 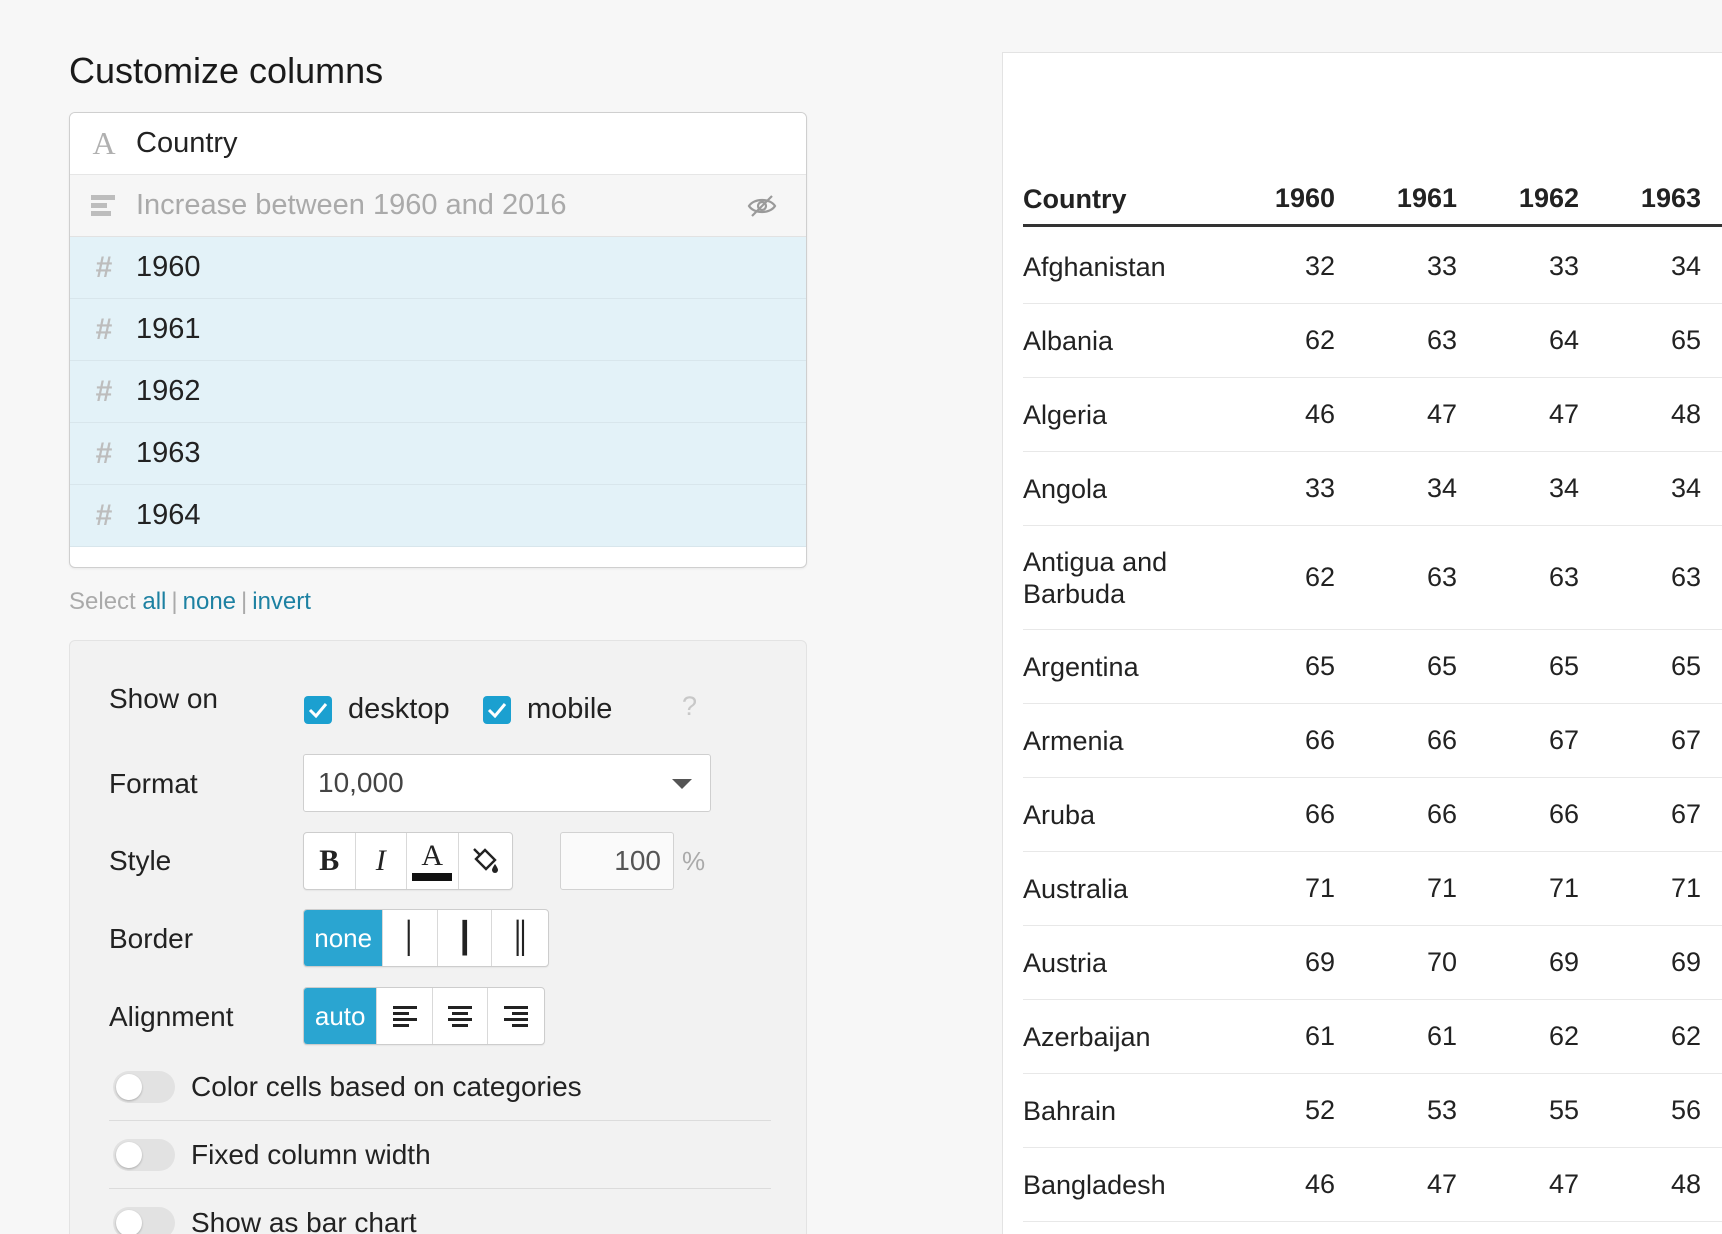 I want to click on mobile-checkbox: mobile, so click(x=547, y=709).